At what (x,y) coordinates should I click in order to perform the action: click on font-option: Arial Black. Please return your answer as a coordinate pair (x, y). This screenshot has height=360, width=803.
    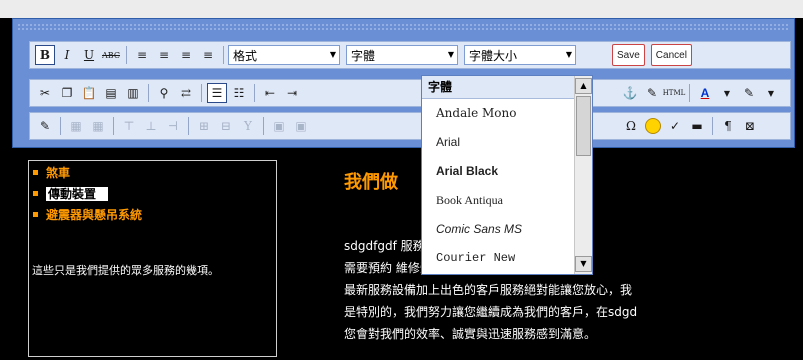
    Looking at the image, I should click on (507, 171).